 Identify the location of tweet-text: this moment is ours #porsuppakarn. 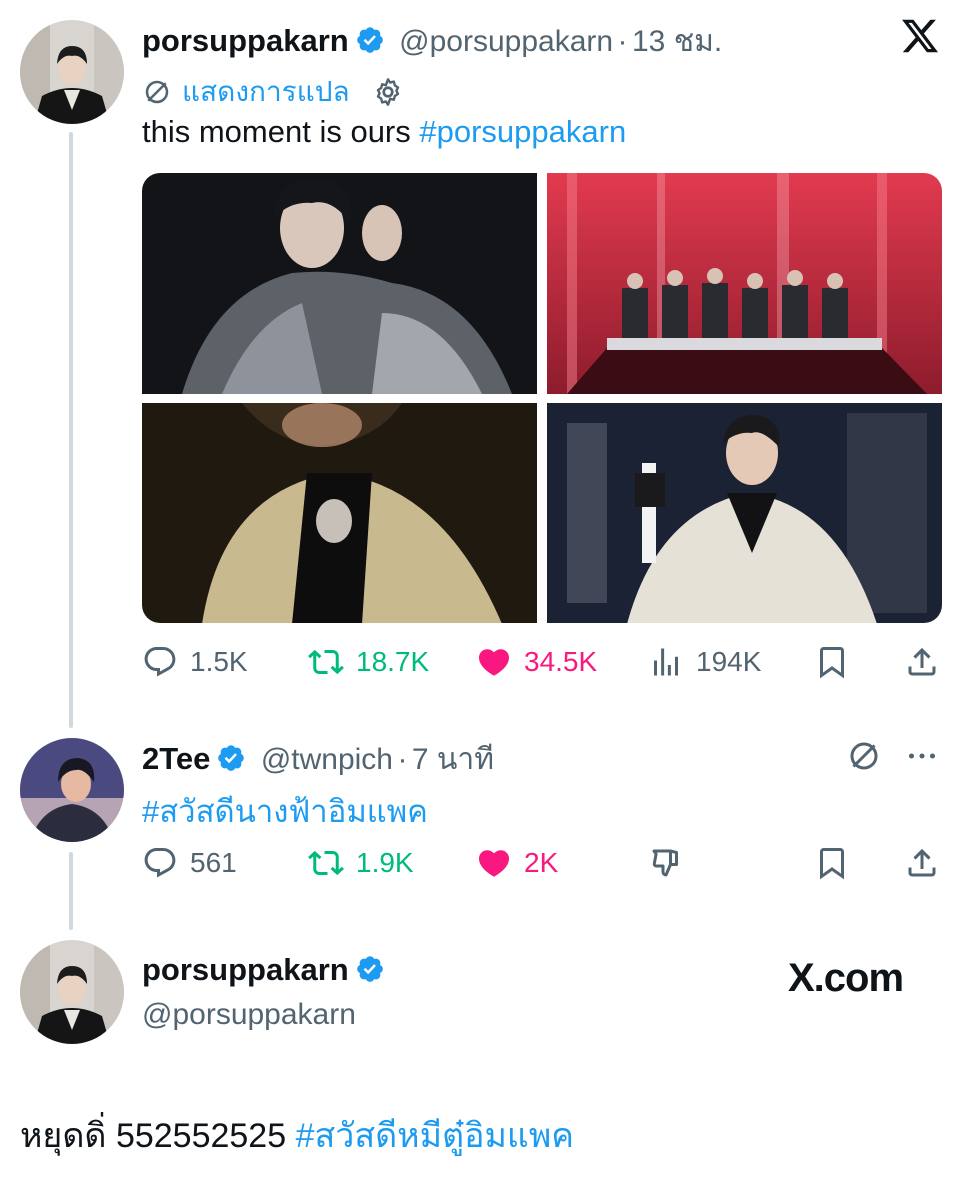
(384, 132).